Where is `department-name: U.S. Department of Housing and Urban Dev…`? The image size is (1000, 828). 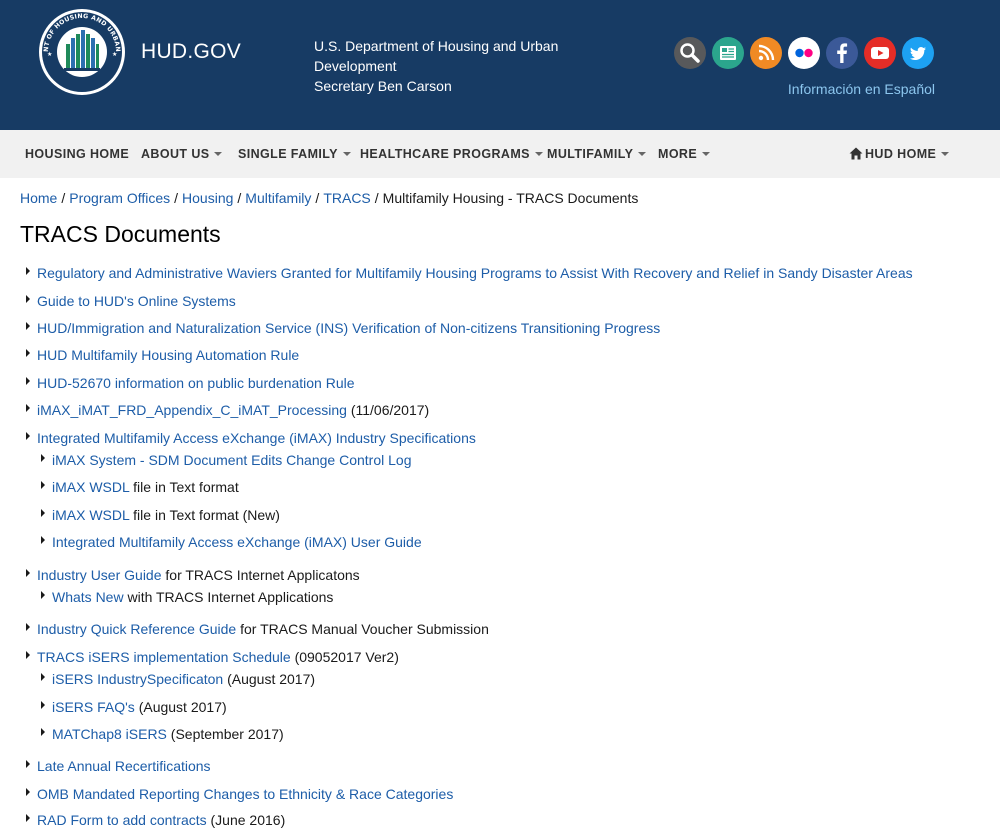
department-name: U.S. Department of Housing and Urban Dev… is located at coordinates (436, 56).